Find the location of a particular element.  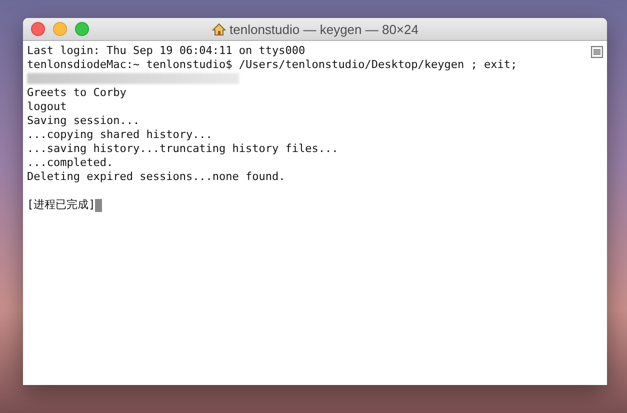

close-button is located at coordinates (38, 29).